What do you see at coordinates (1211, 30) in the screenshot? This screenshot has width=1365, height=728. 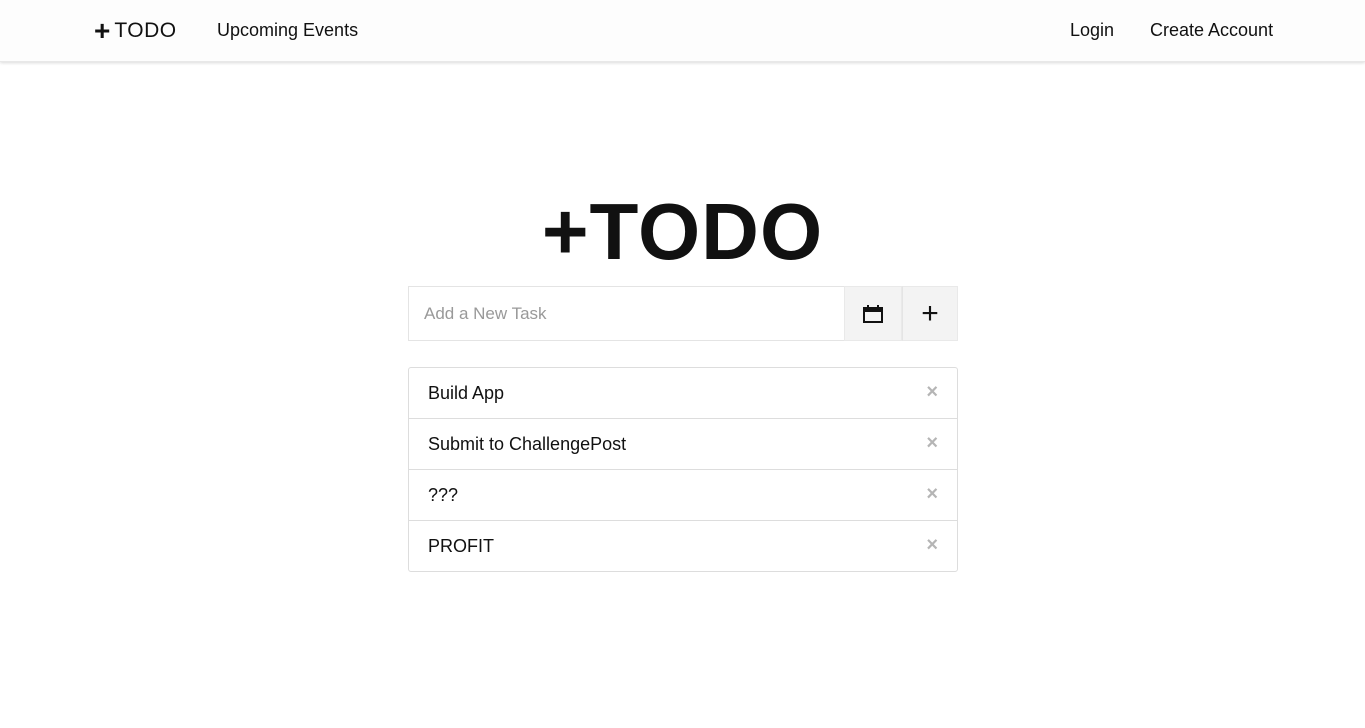 I see `nav-create-account-link: Create Account` at bounding box center [1211, 30].